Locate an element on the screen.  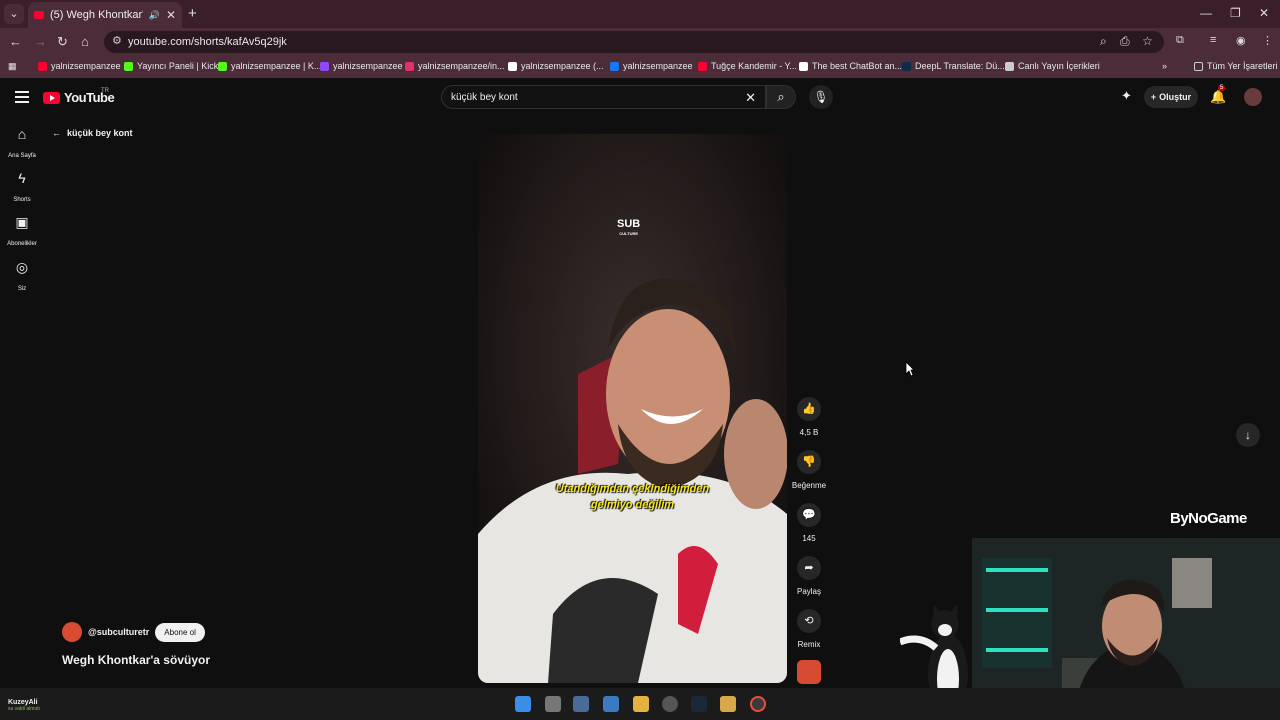
reload-icon: ↻ is located at coordinates (62, 42).